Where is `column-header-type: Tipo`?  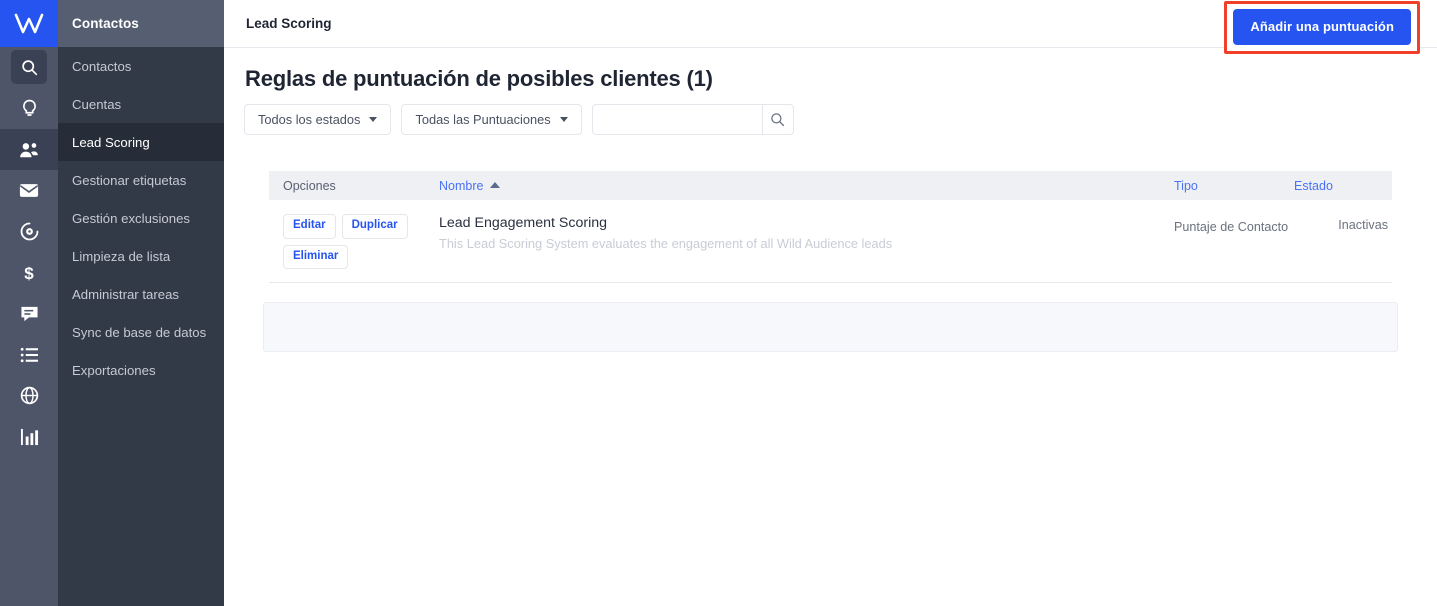
column-header-type: Tipo is located at coordinates (1234, 186).